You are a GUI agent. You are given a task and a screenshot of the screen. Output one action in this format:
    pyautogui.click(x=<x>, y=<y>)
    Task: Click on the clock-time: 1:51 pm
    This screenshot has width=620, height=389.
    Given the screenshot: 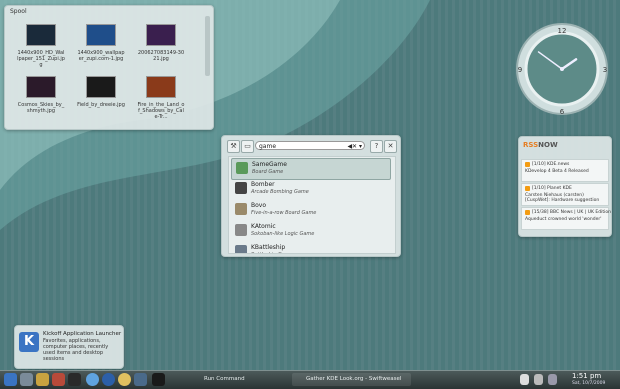 What is the action you would take?
    pyautogui.click(x=586, y=376)
    